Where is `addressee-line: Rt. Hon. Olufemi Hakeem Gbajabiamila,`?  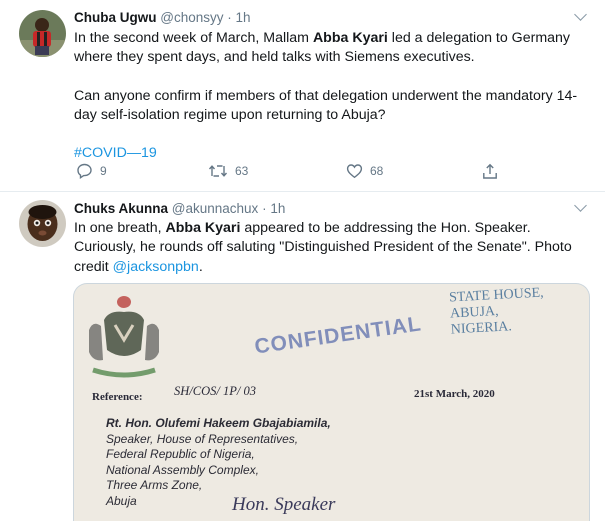
addressee-line: Rt. Hon. Olufemi Hakeem Gbajabiamila, is located at coordinates (218, 423).